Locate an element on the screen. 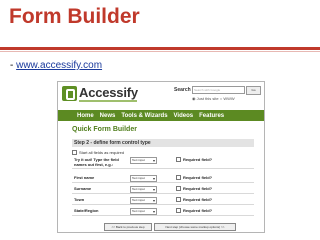  search-option-www: WWW is located at coordinates (229, 98).